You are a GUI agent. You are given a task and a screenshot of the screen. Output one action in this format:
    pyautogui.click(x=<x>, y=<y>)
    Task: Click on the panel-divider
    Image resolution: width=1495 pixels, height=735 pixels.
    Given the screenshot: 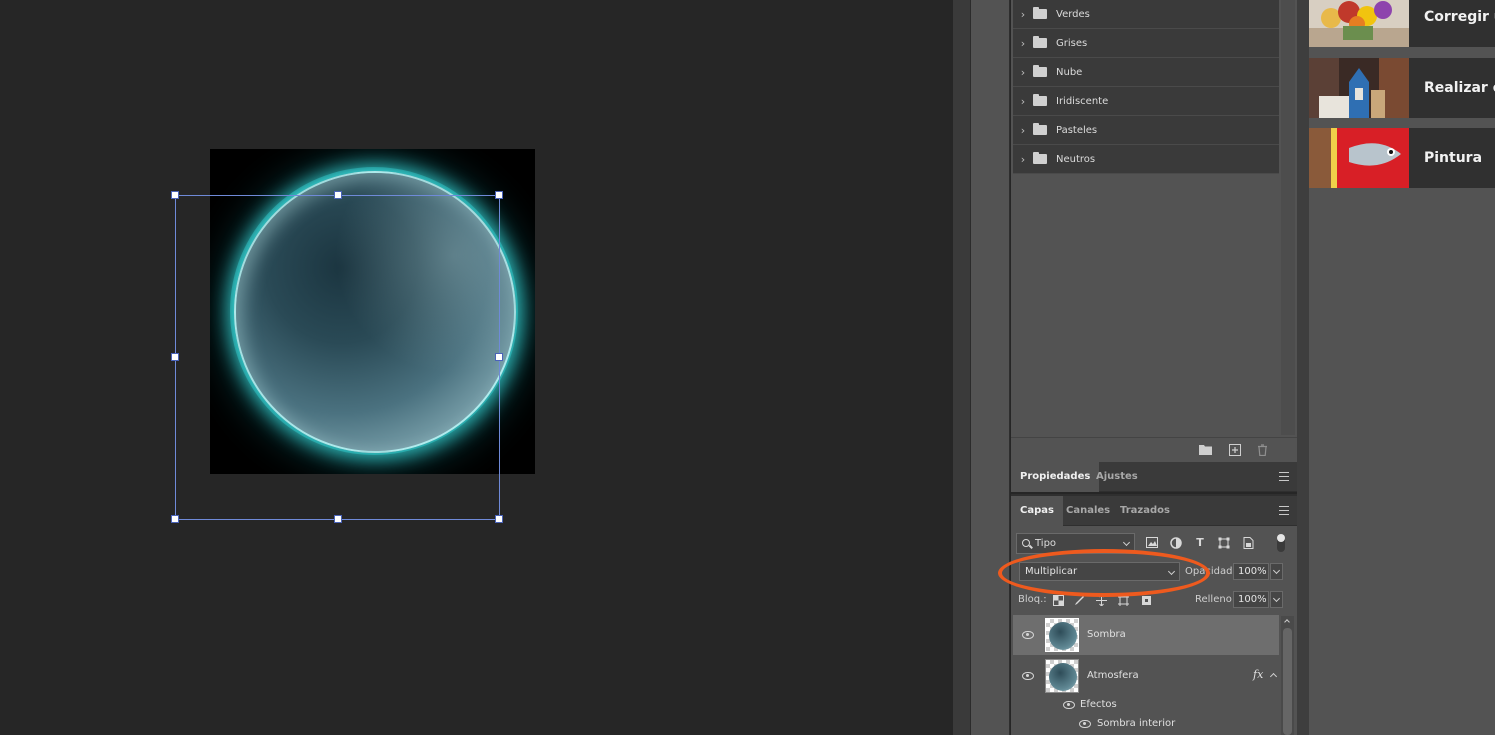 What is the action you would take?
    pyautogui.click(x=1303, y=367)
    